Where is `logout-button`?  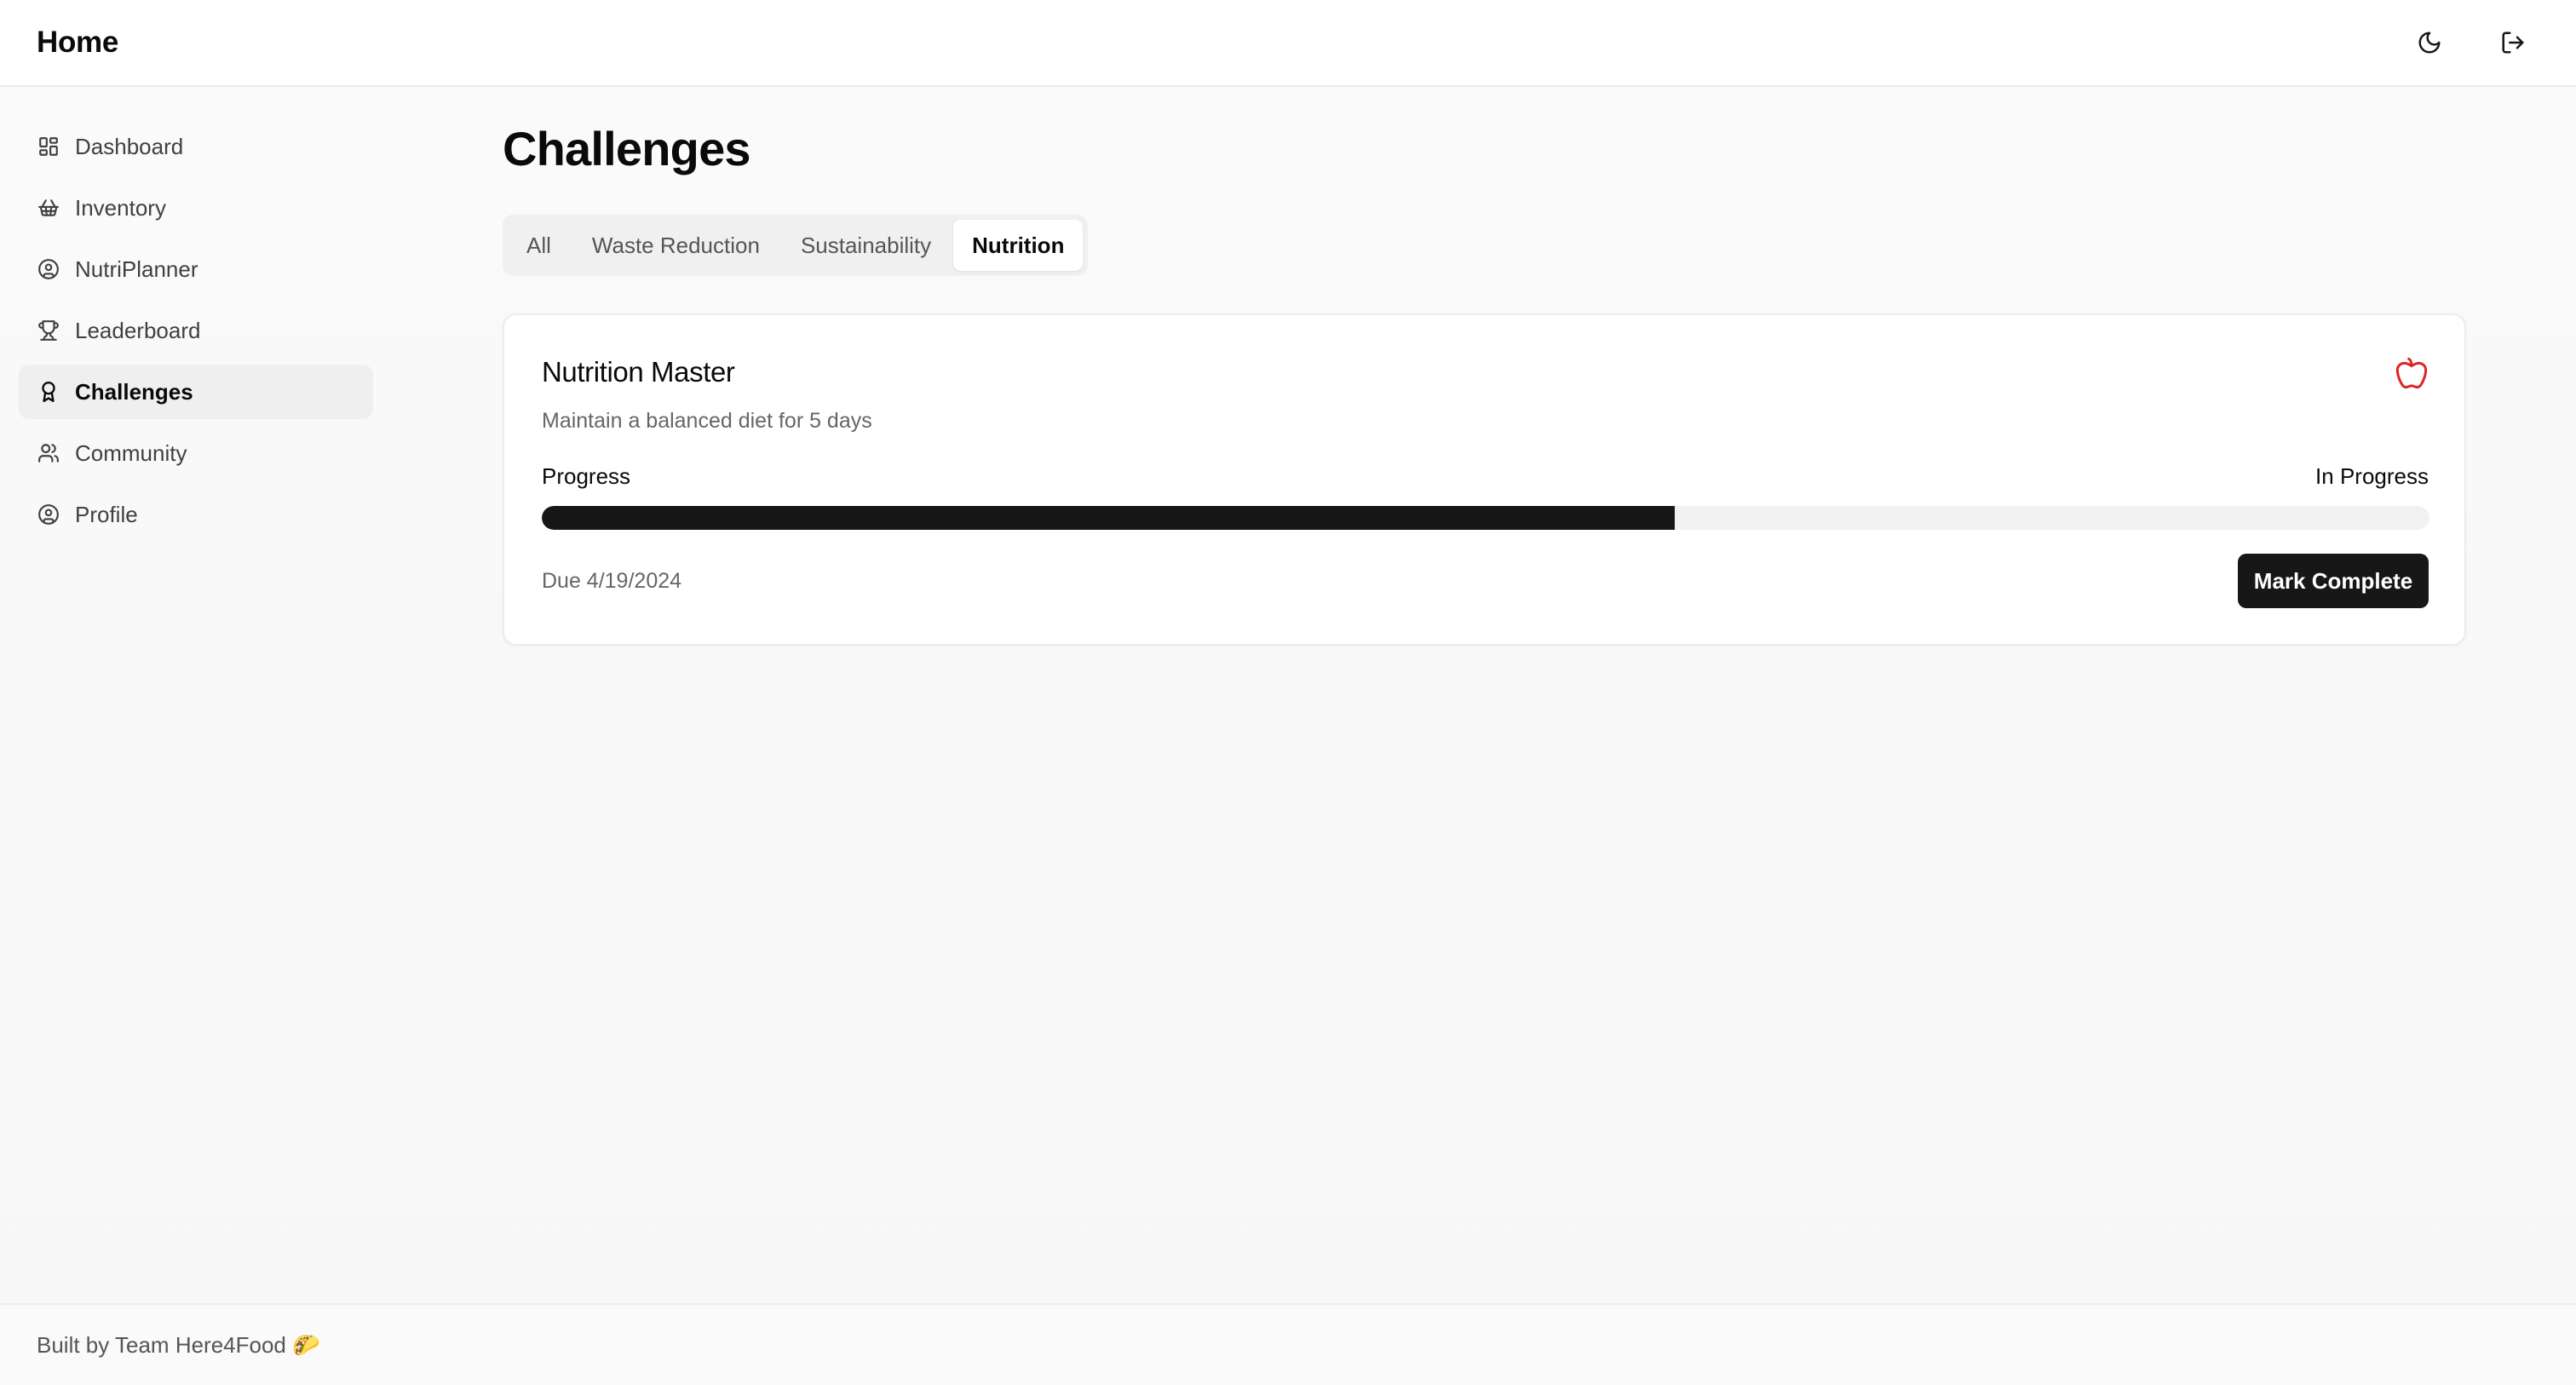 logout-button is located at coordinates (2513, 42).